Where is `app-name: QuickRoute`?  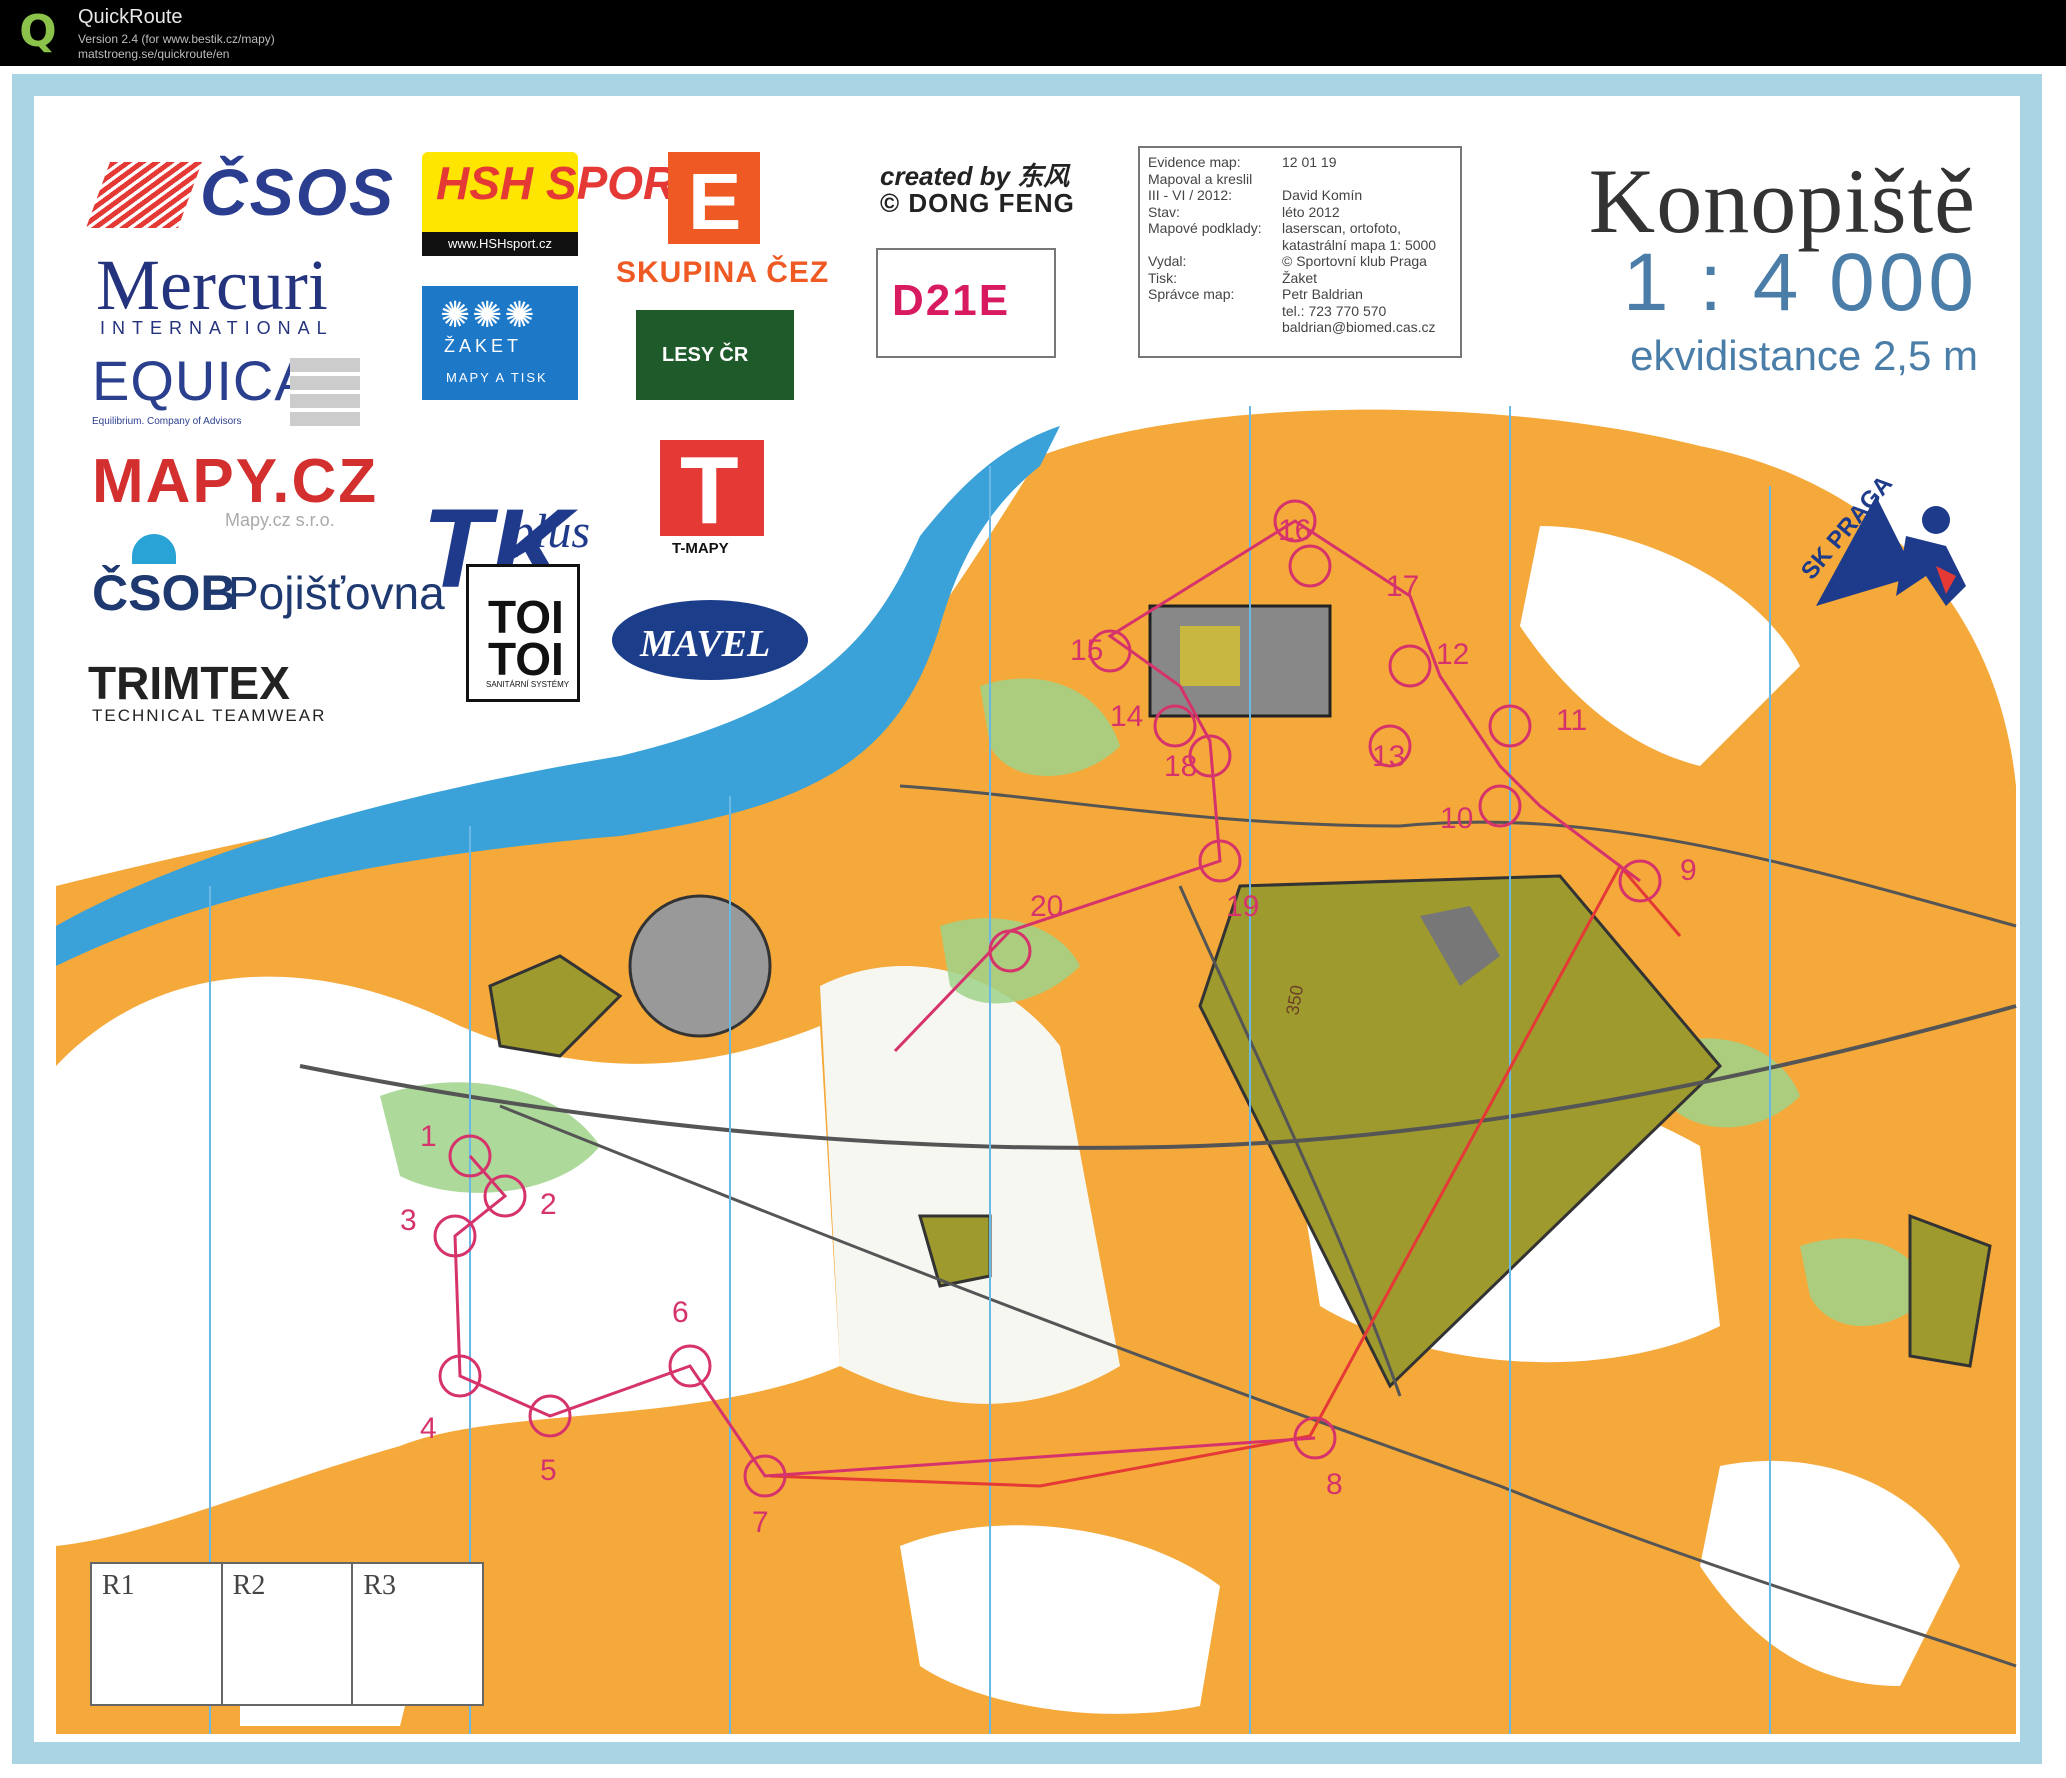 app-name: QuickRoute is located at coordinates (130, 17).